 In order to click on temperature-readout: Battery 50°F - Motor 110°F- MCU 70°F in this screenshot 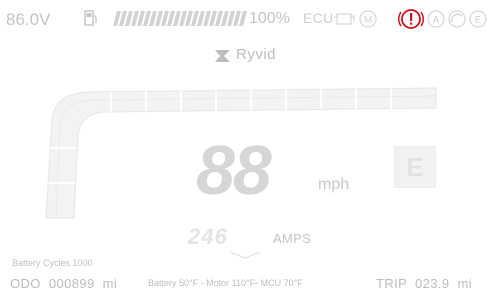, I will do `click(225, 283)`.